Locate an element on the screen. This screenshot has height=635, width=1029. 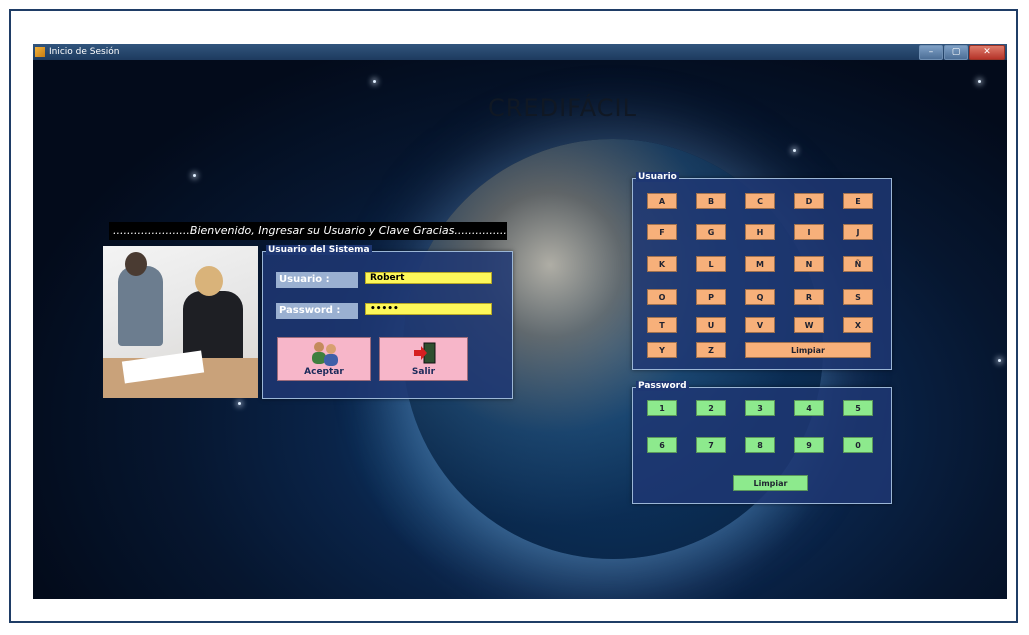
key-3: 3 is located at coordinates (760, 408).